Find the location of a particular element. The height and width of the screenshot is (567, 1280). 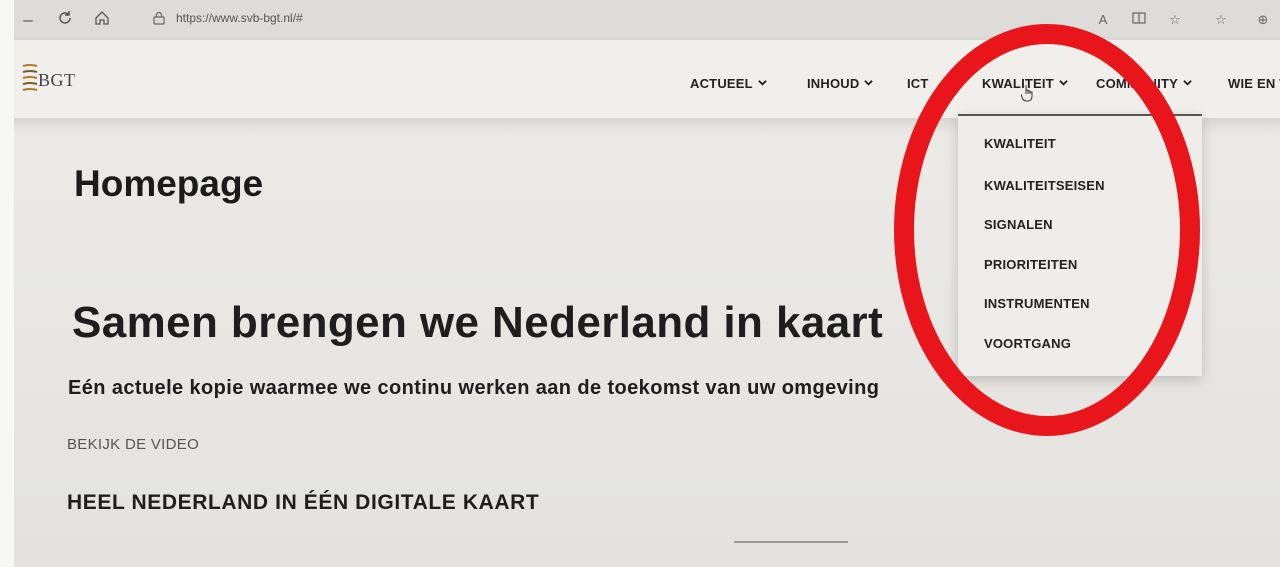

site-logo: B BGT is located at coordinates (52, 78).